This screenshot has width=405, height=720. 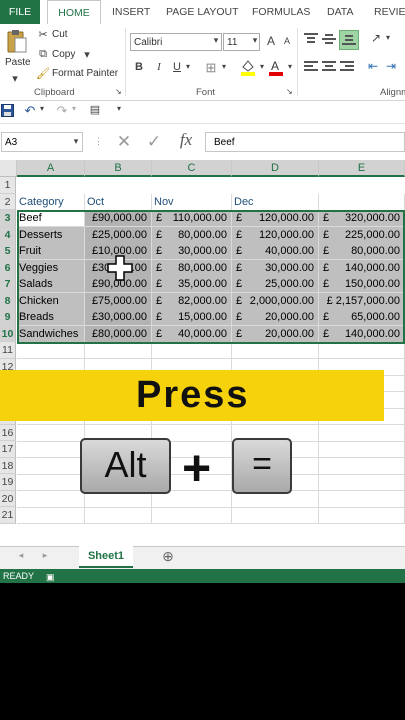 I want to click on oct-cell: £25,000.00, so click(x=118, y=235).